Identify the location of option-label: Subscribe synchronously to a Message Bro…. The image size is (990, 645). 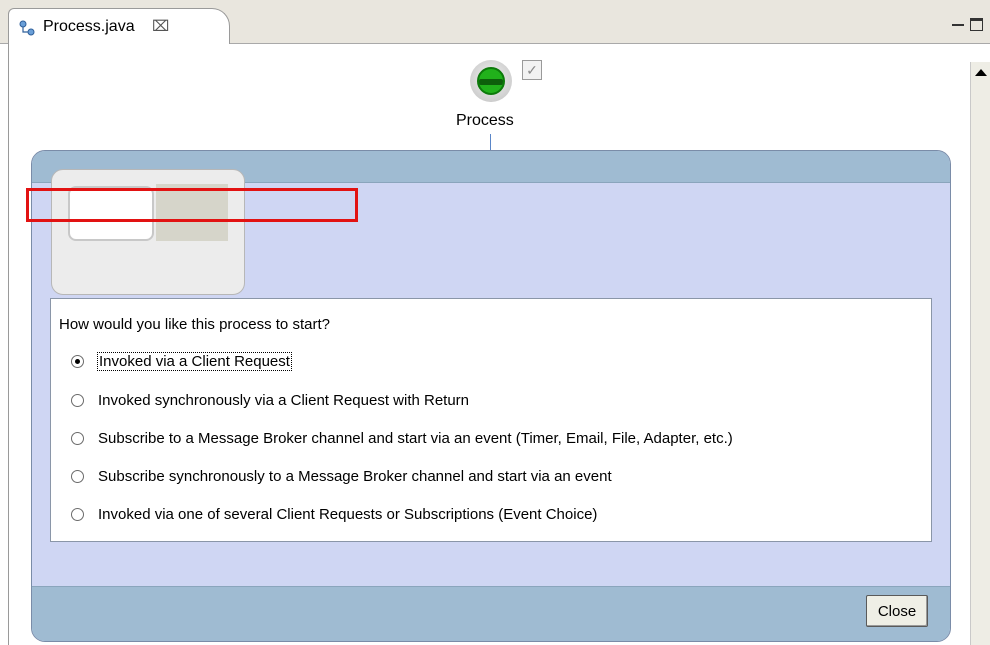
(355, 476).